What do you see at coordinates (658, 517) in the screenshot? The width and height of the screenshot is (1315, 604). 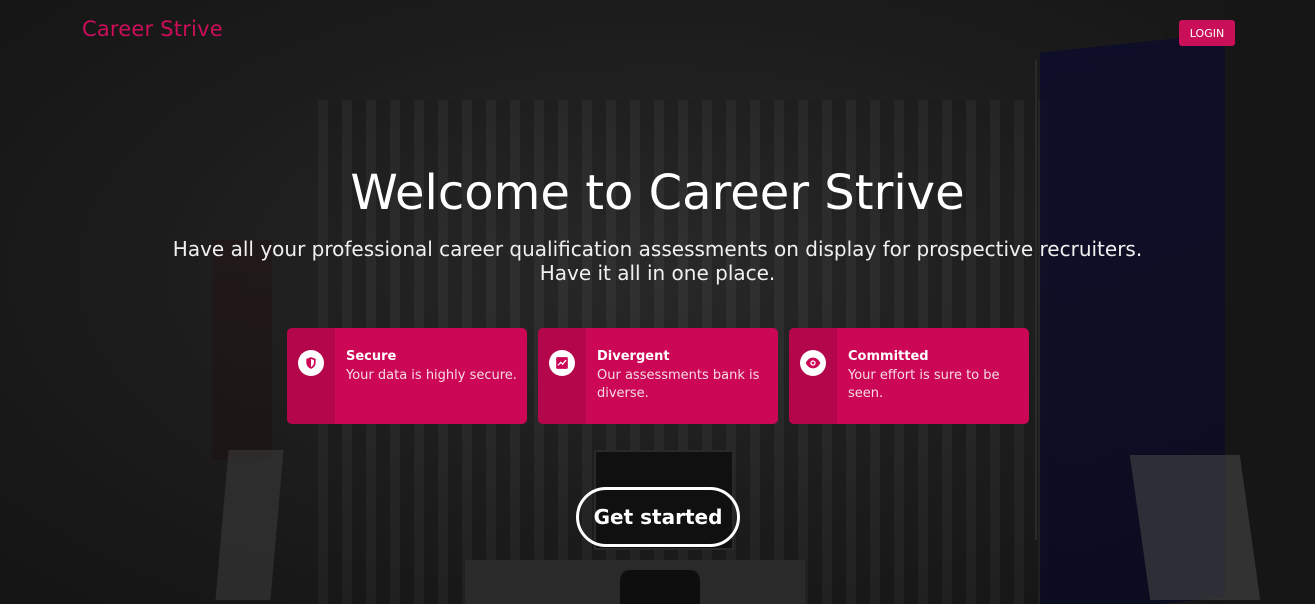 I see `get-started-button: Get started` at bounding box center [658, 517].